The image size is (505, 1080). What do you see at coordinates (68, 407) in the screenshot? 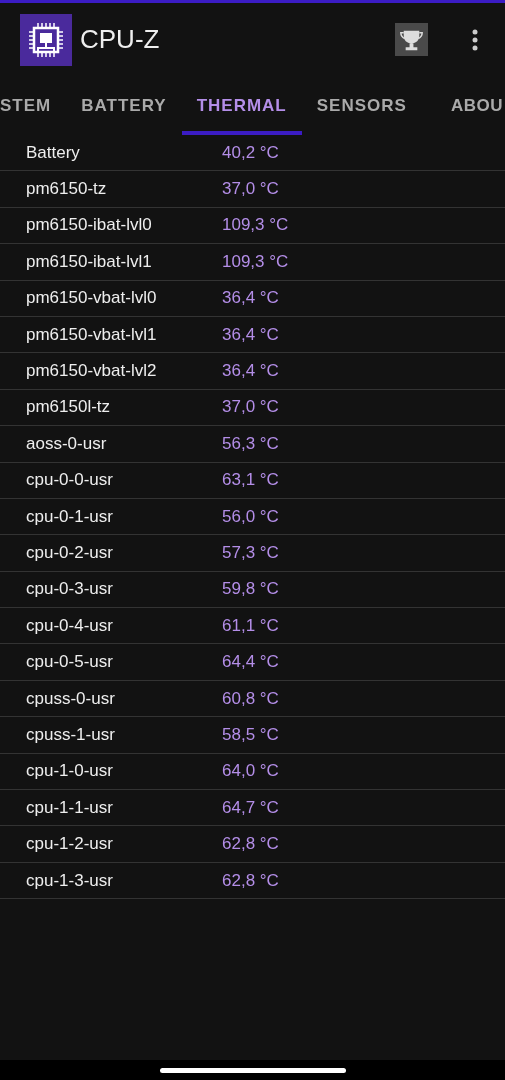
I see `sensor-name: pm6150l-tz` at bounding box center [68, 407].